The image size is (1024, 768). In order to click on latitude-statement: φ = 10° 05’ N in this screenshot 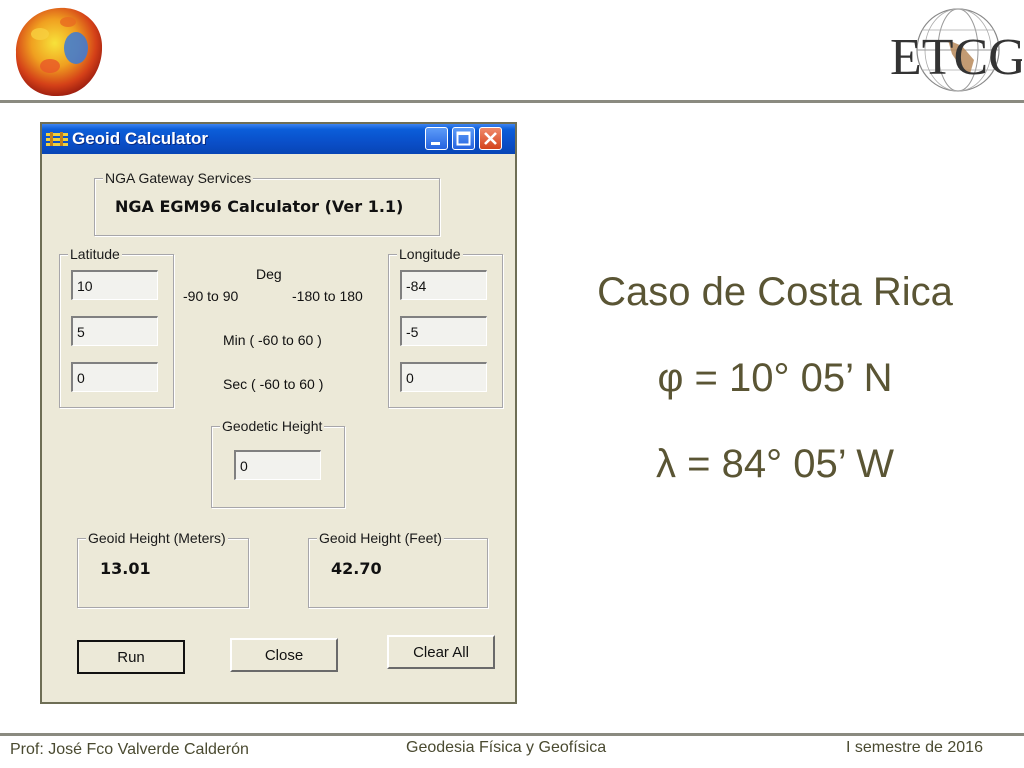, I will do `click(775, 378)`.